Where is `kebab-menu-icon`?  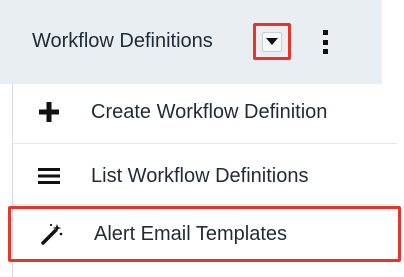
kebab-menu-icon is located at coordinates (325, 42).